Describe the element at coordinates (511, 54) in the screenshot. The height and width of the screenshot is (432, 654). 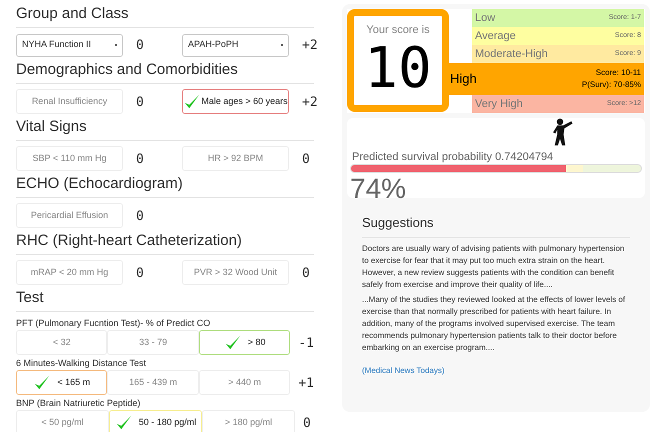
I see `risk-level-label: Moderate-High` at that location.